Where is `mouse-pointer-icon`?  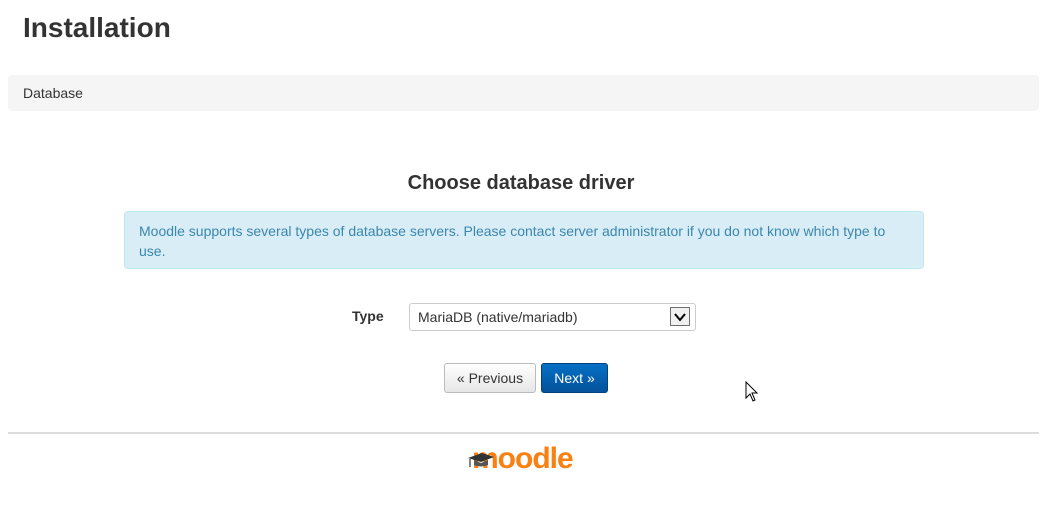 mouse-pointer-icon is located at coordinates (752, 391).